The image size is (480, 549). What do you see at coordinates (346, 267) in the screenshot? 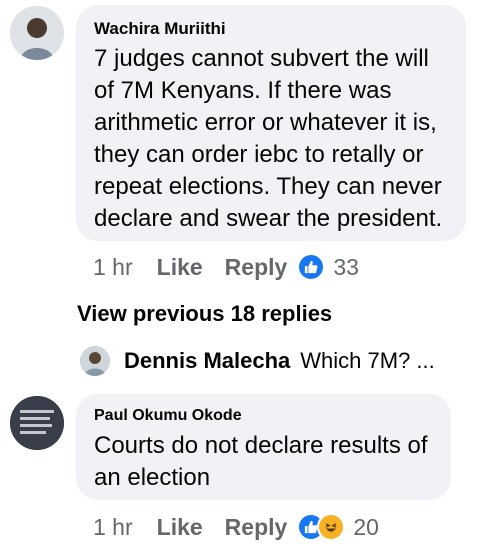
I see `reaction-count: 33` at bounding box center [346, 267].